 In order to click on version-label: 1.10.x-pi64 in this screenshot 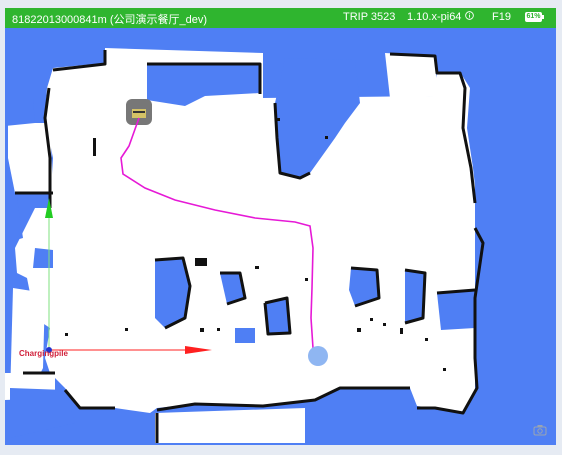, I will do `click(434, 17)`.